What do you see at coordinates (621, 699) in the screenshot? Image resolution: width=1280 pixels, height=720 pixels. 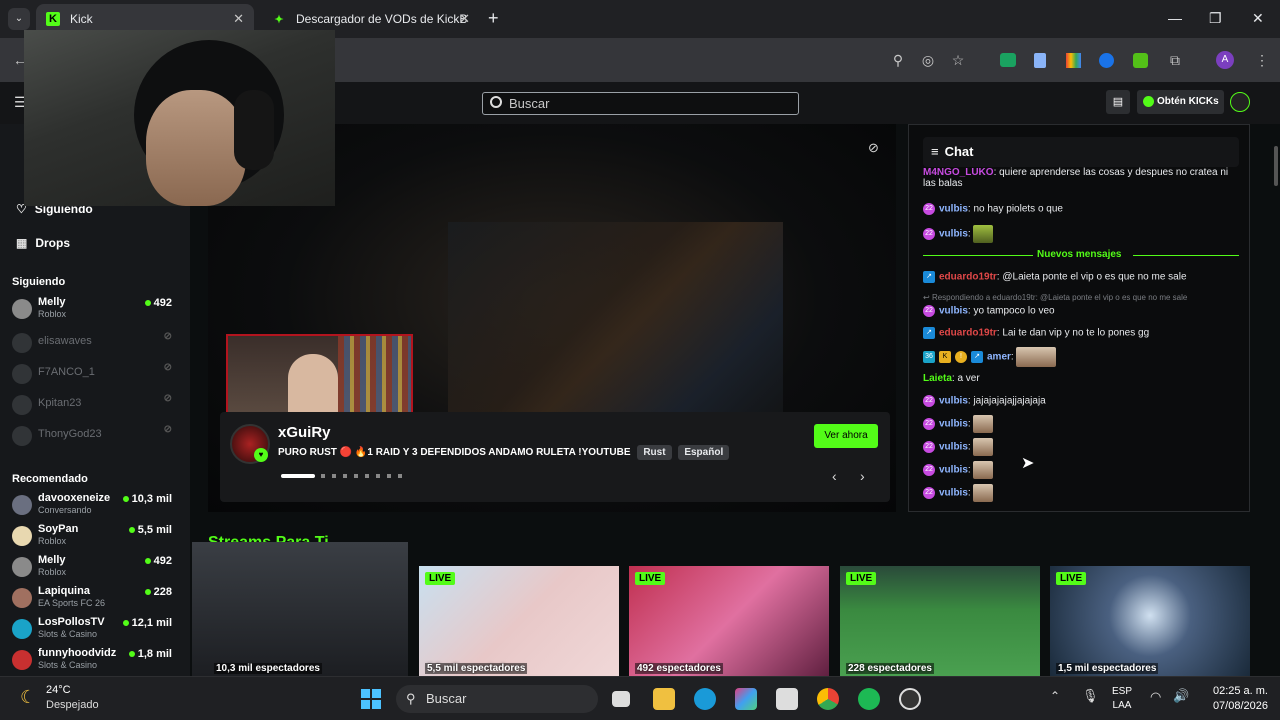 I see `task-view-icon` at bounding box center [621, 699].